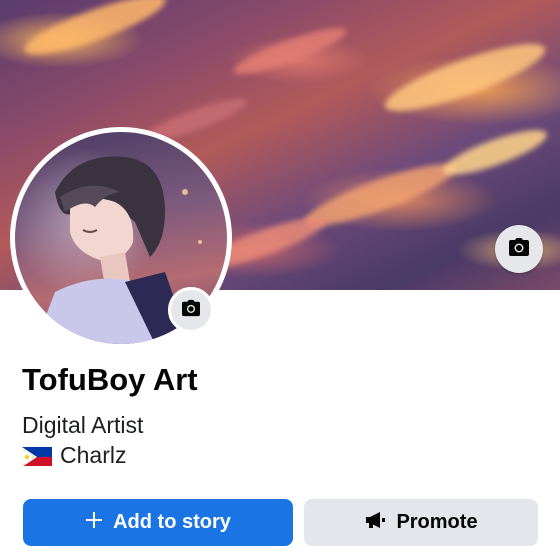 This screenshot has width=560, height=560. Describe the element at coordinates (375, 523) in the screenshot. I see `megaphone-icon` at that location.